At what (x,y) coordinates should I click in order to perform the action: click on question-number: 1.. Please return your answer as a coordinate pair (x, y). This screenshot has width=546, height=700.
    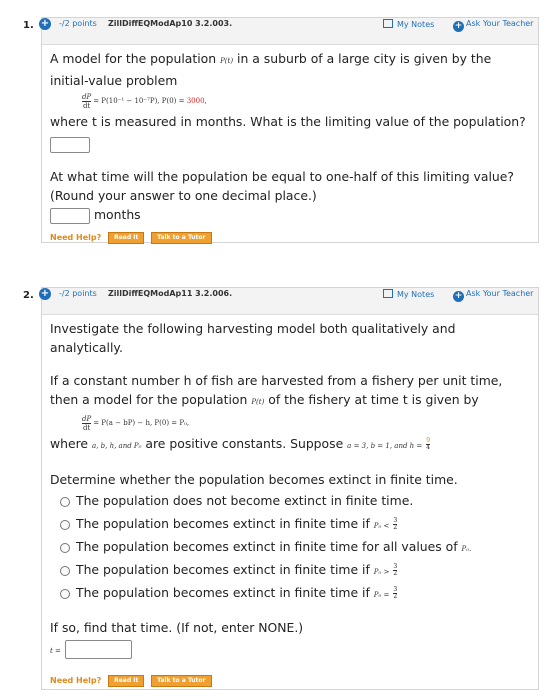
    Looking at the image, I should click on (28, 25).